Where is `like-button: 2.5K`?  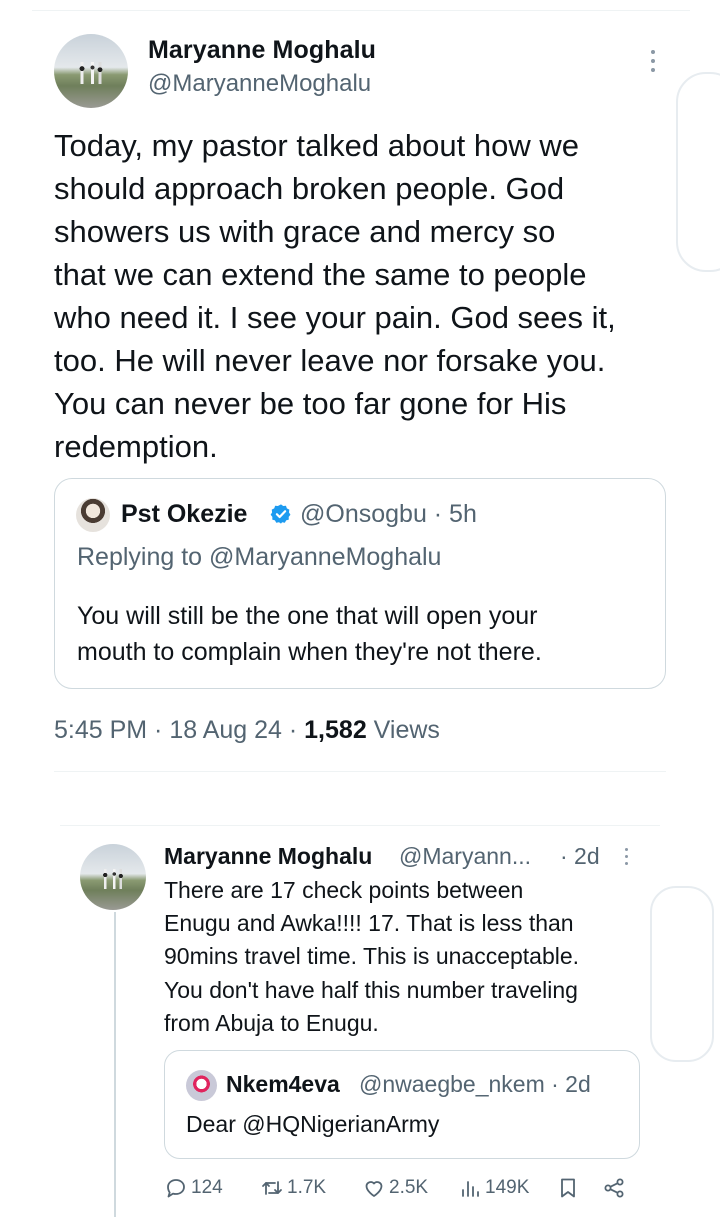 like-button: 2.5K is located at coordinates (395, 1188).